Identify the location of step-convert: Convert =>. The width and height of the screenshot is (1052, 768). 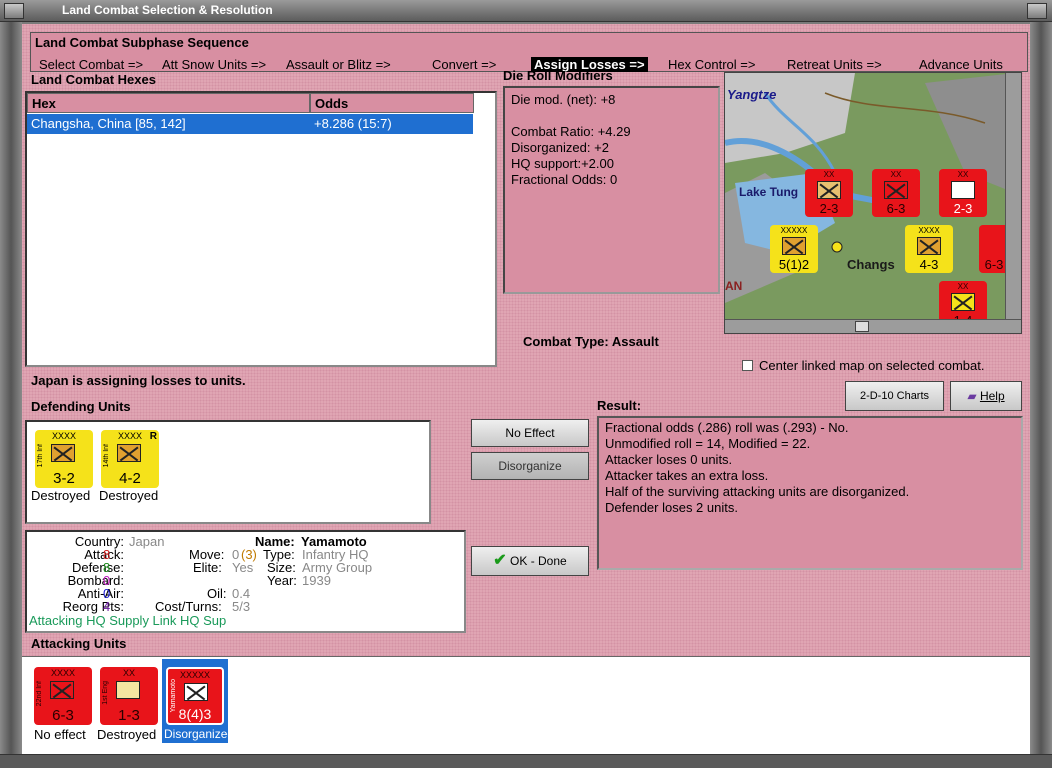
(464, 64).